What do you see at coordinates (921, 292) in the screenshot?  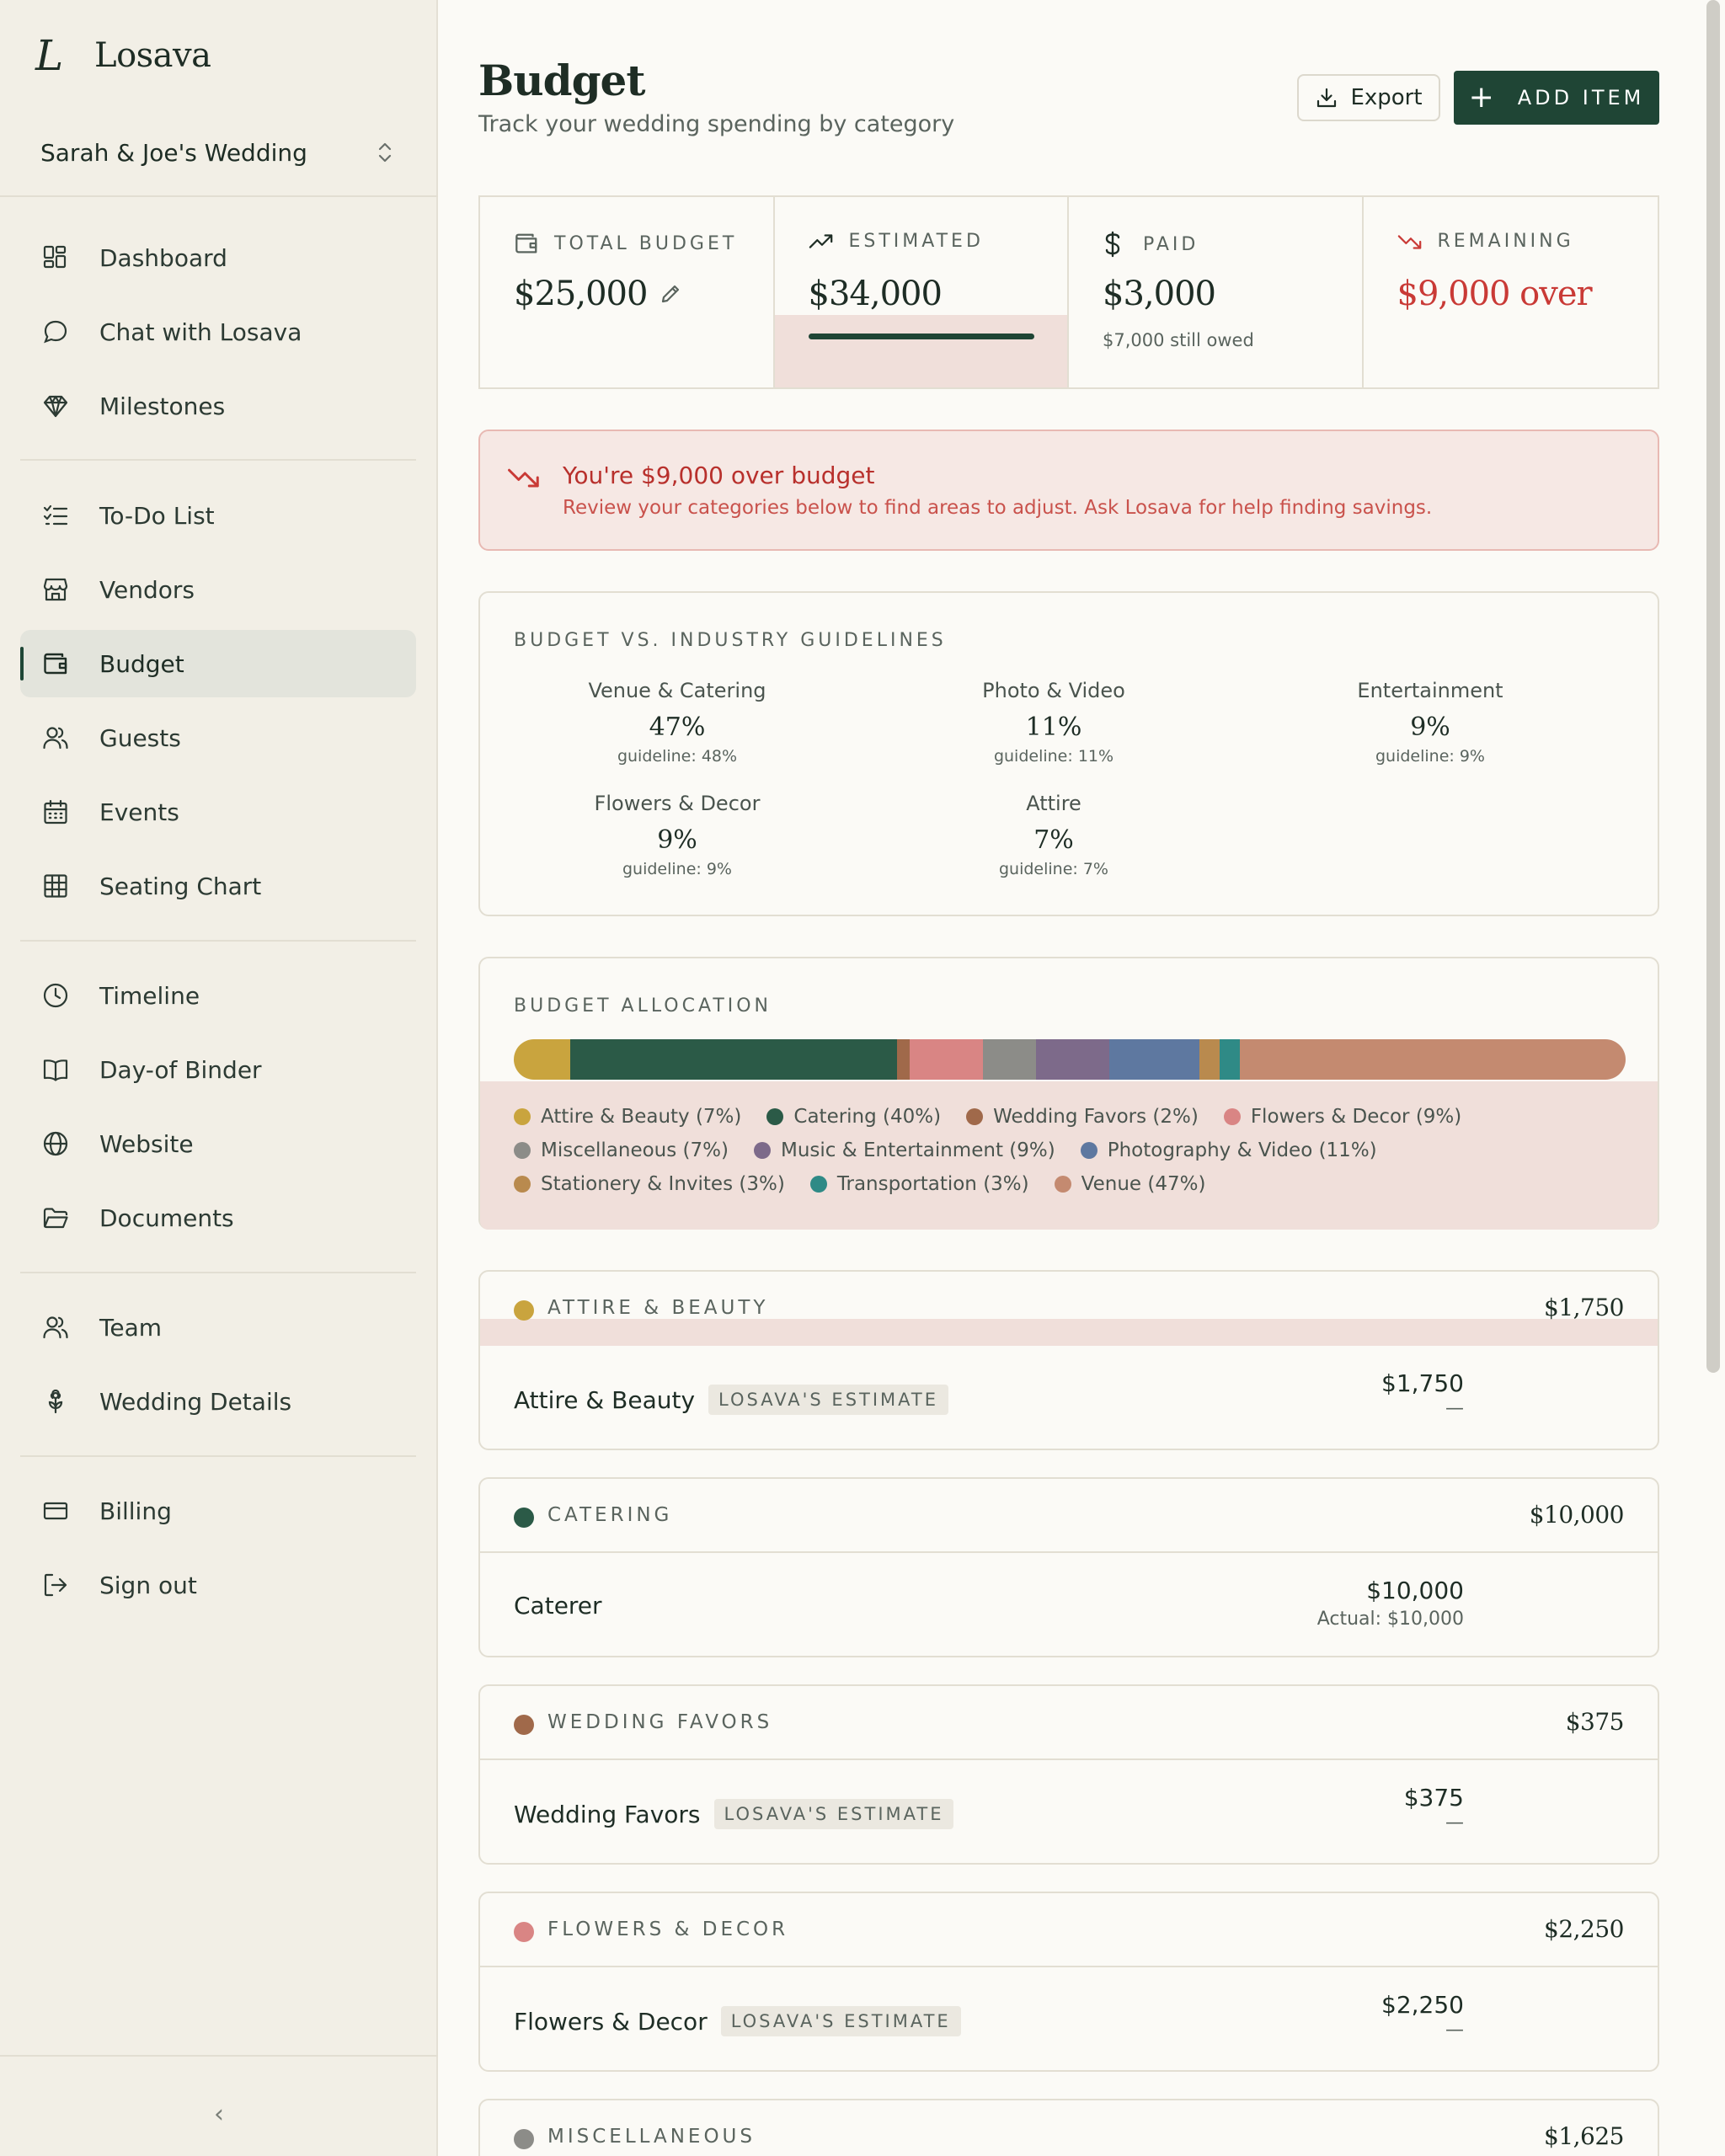 I see `stat-estimated: ESTIMATED $34,000` at bounding box center [921, 292].